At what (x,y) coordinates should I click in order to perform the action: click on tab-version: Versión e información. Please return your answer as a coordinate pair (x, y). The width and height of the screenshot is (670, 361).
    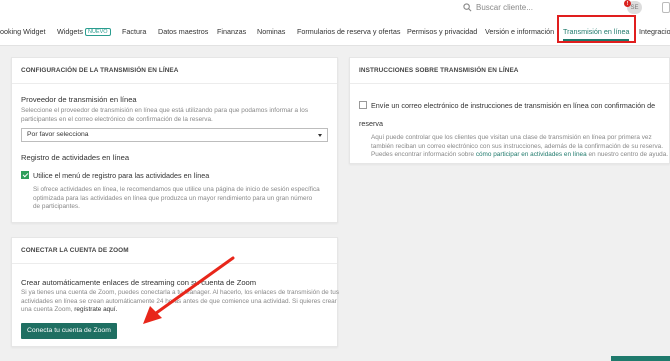
    Looking at the image, I should click on (519, 31).